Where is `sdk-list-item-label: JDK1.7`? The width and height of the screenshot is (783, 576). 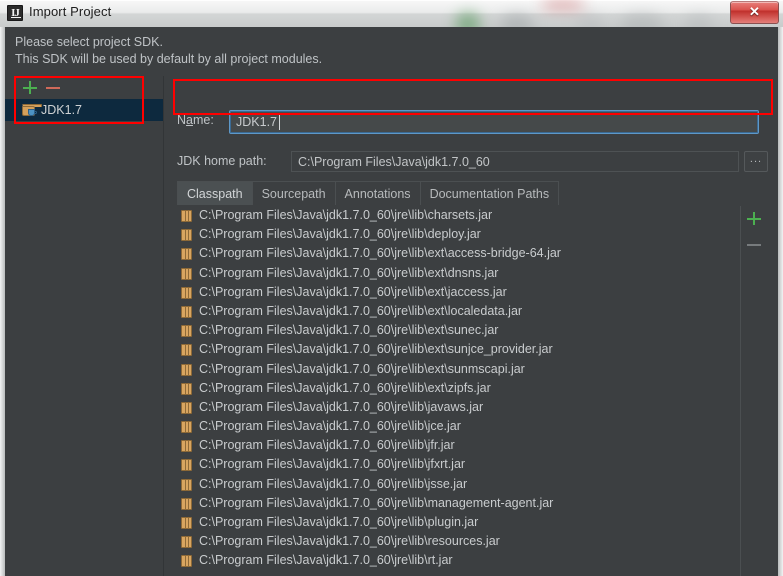 sdk-list-item-label: JDK1.7 is located at coordinates (61, 110).